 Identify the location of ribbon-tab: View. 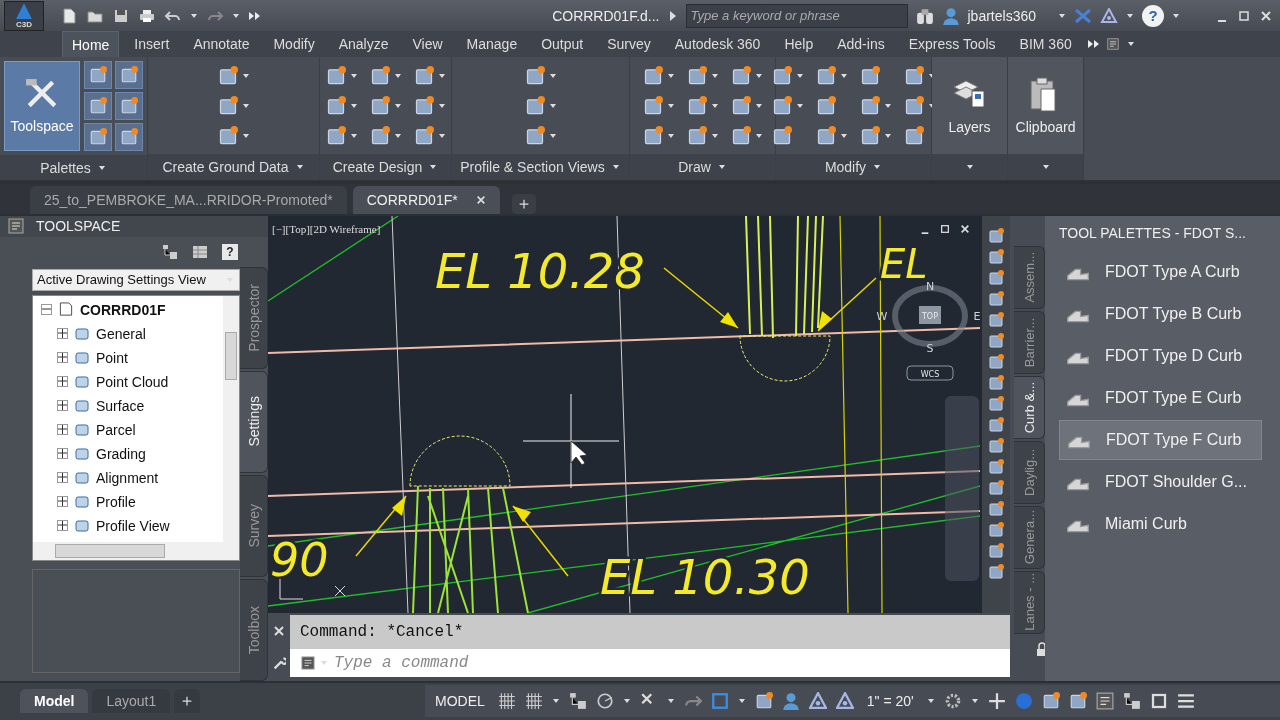
(427, 44).